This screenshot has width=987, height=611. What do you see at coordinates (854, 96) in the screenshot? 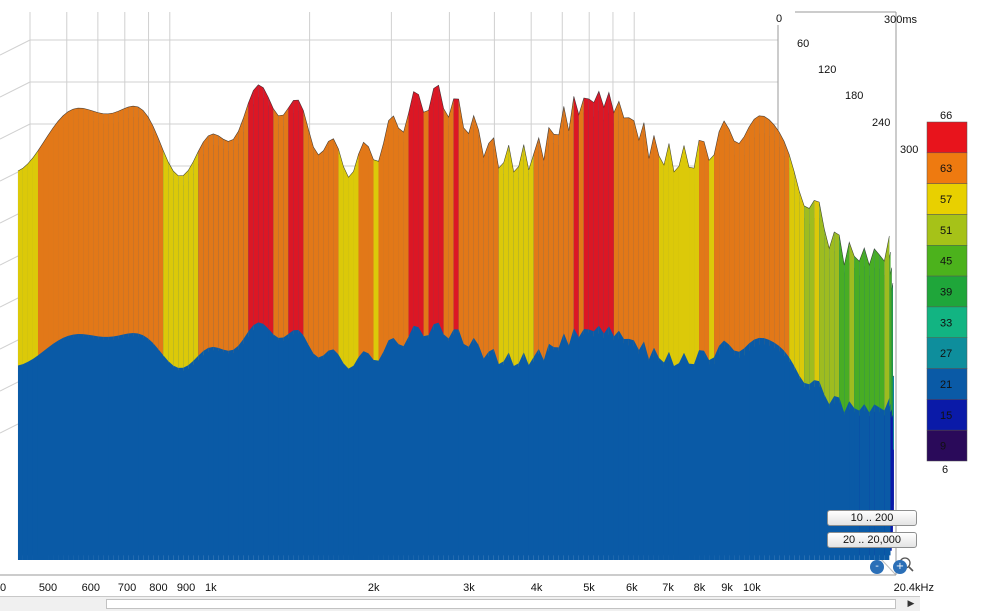
I see `time-tick-label: 180` at bounding box center [854, 96].